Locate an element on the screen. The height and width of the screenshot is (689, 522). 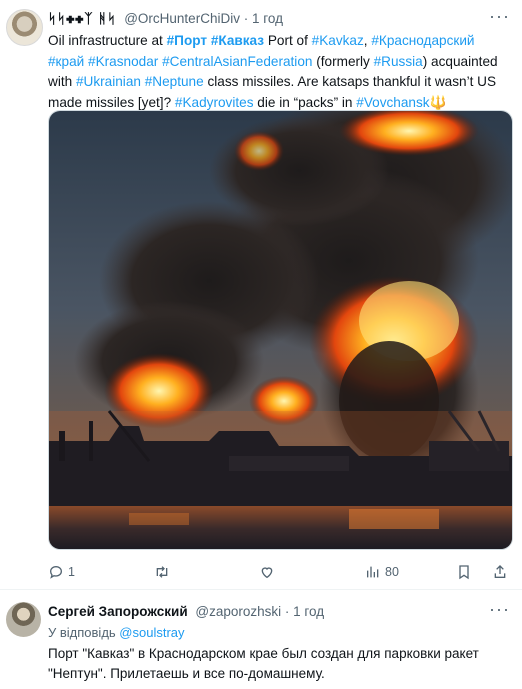
reply-header: Сергей Запорожский @zaporozhski · 1 год is located at coordinates (186, 611).